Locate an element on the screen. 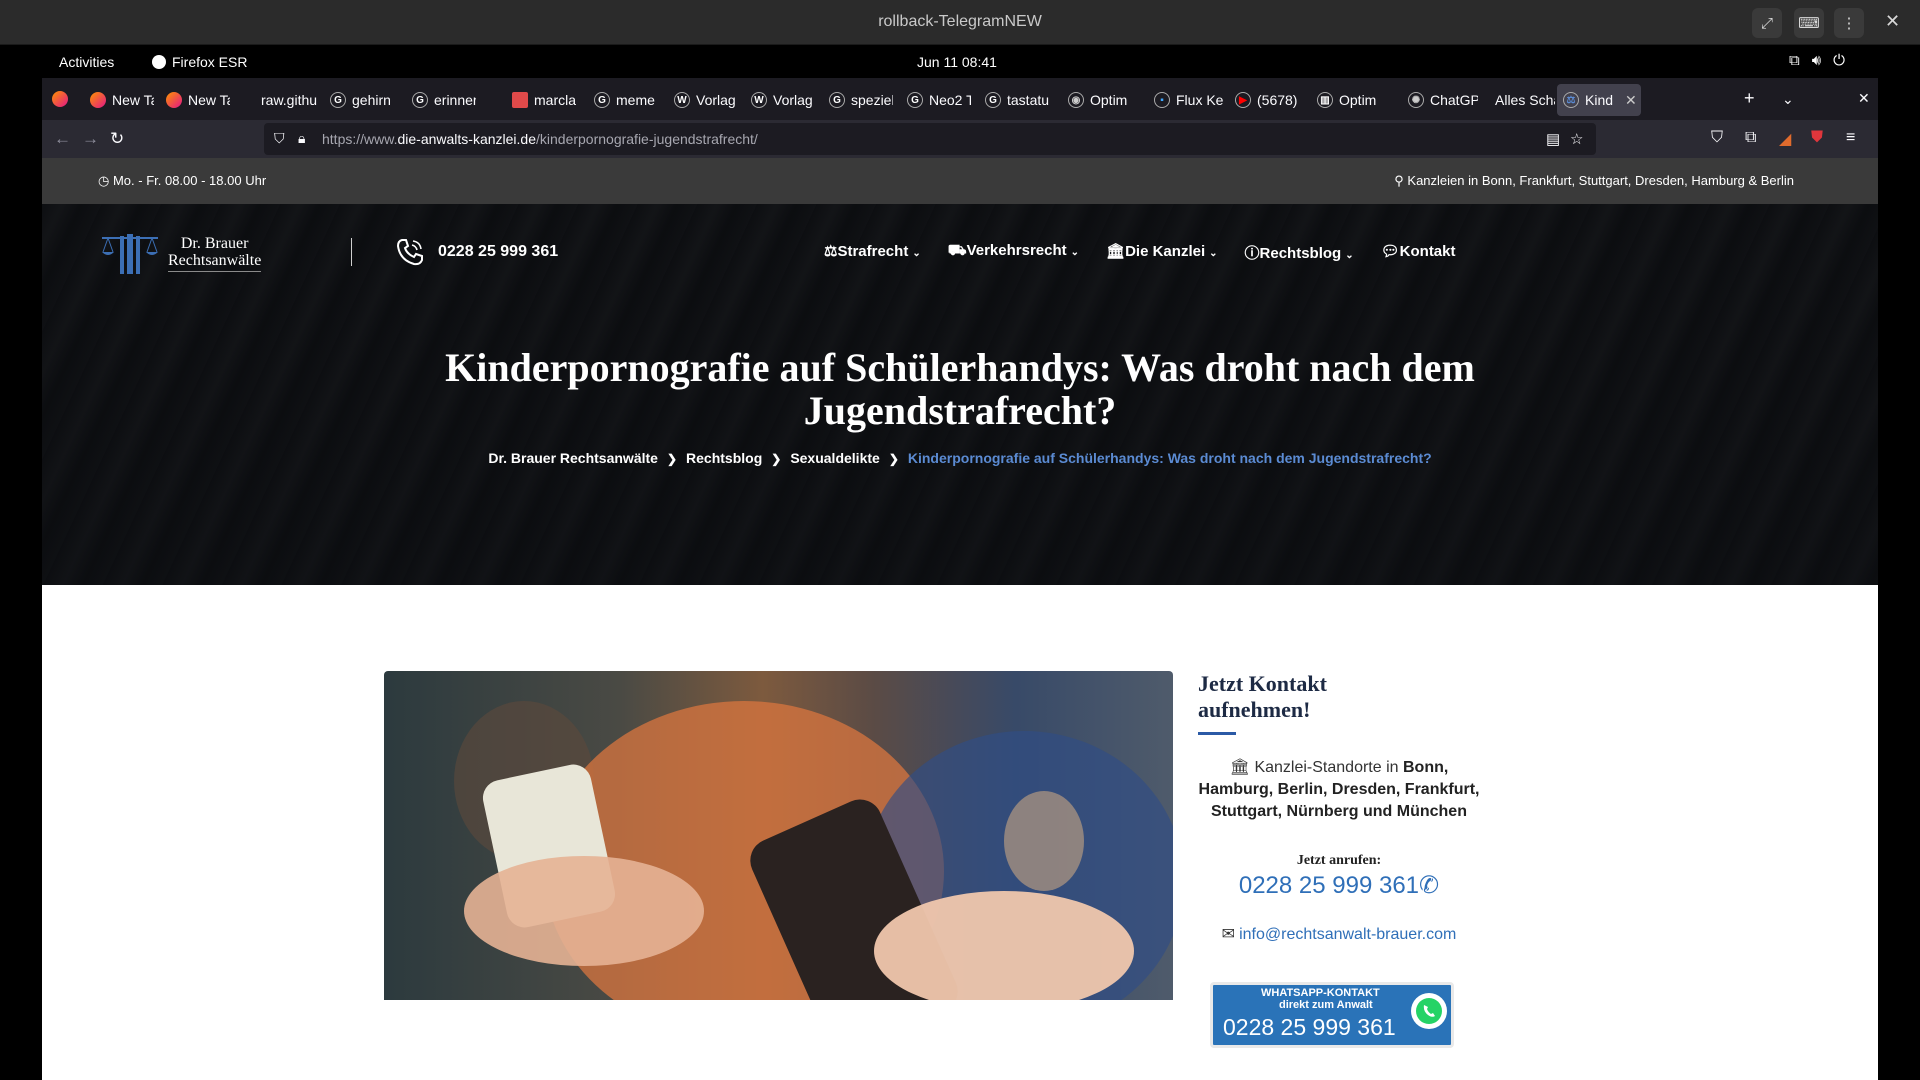 The image size is (1920, 1080). sidebar-phone-link: 0228 25 999 361✆ is located at coordinates (1339, 885).